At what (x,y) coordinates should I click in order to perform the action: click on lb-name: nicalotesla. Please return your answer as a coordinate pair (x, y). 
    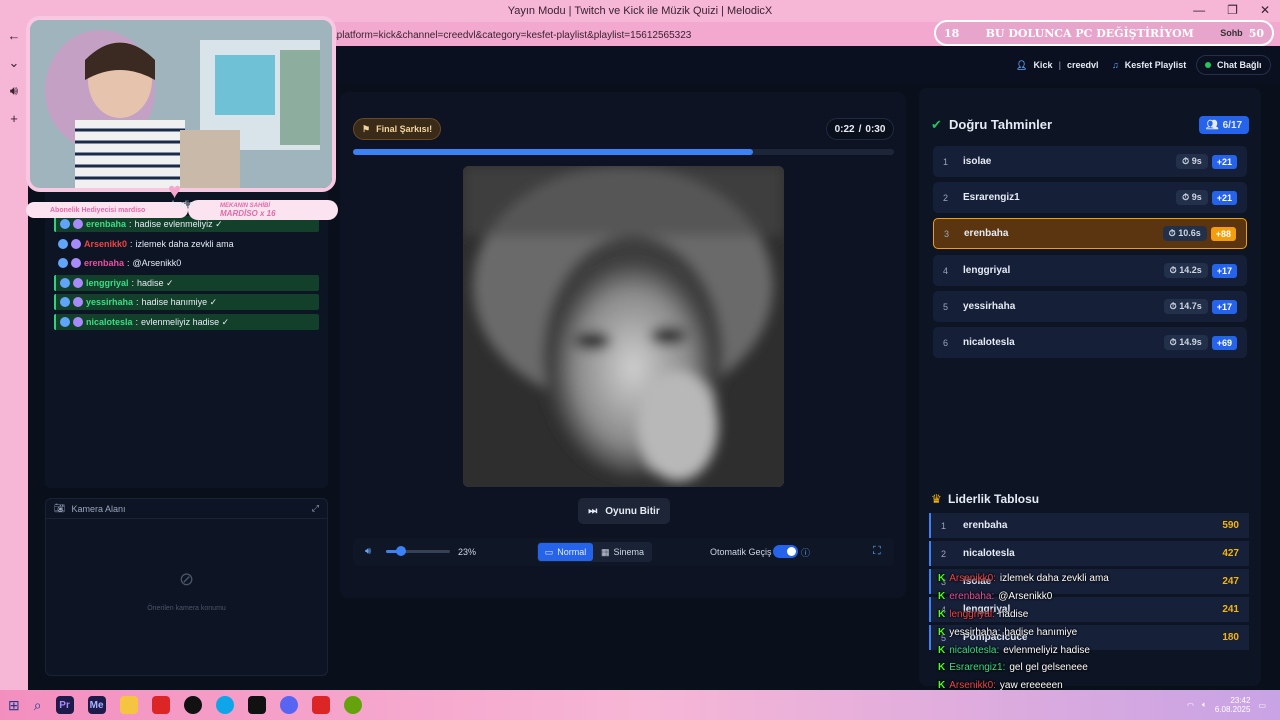
    Looking at the image, I should click on (989, 553).